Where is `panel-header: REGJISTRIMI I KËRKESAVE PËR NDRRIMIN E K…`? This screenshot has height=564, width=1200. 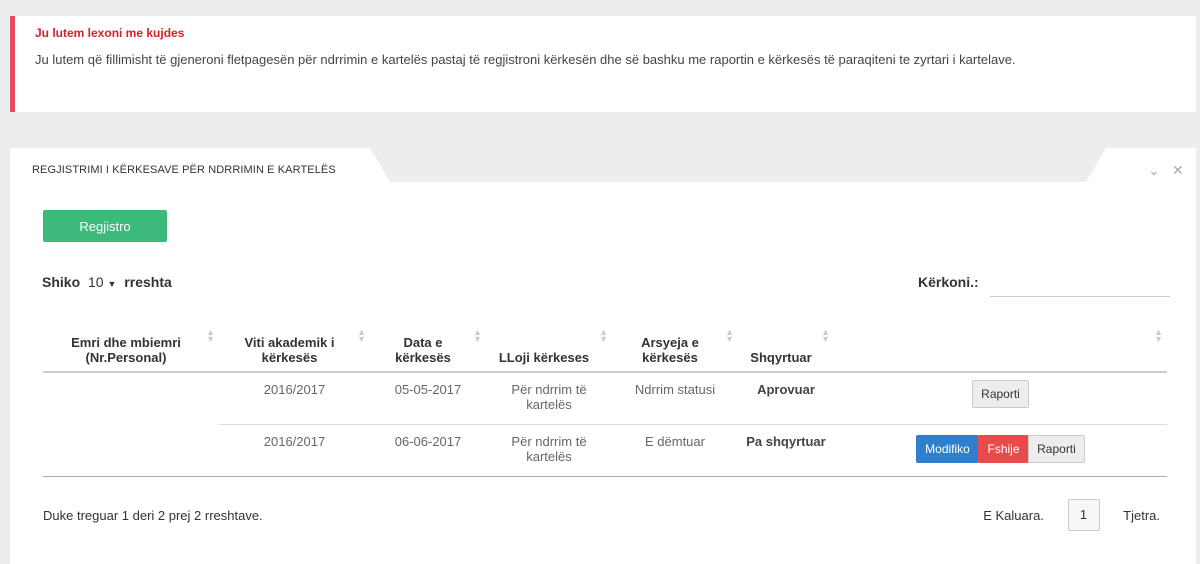
panel-header: REGJISTRIMI I KËRKESAVE PËR NDRRIMIN E K… is located at coordinates (603, 165).